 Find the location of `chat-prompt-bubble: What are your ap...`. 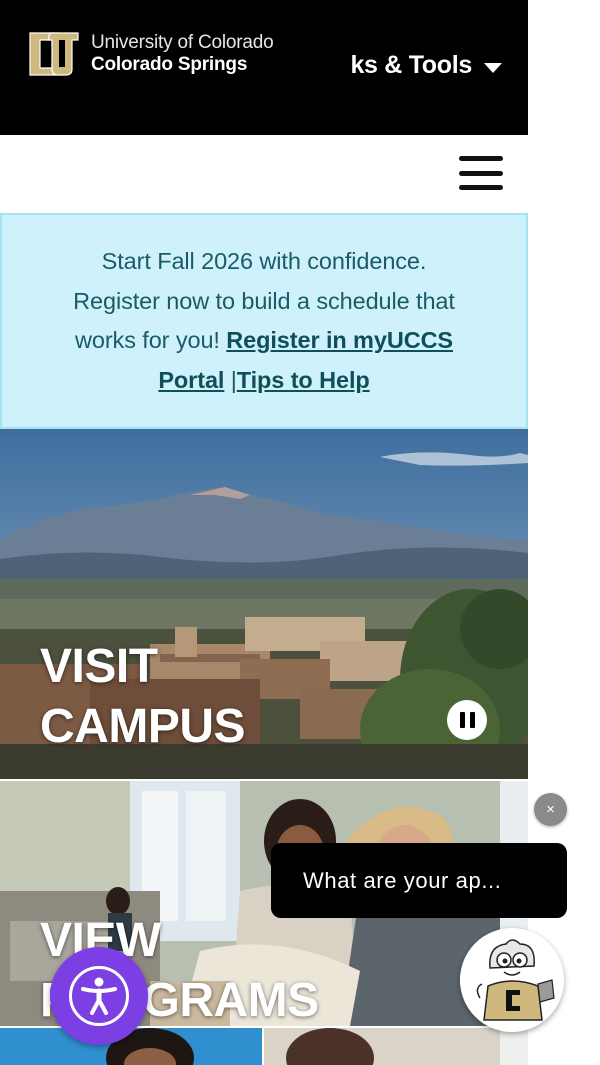

chat-prompt-bubble: What are your ap... is located at coordinates (419, 880).